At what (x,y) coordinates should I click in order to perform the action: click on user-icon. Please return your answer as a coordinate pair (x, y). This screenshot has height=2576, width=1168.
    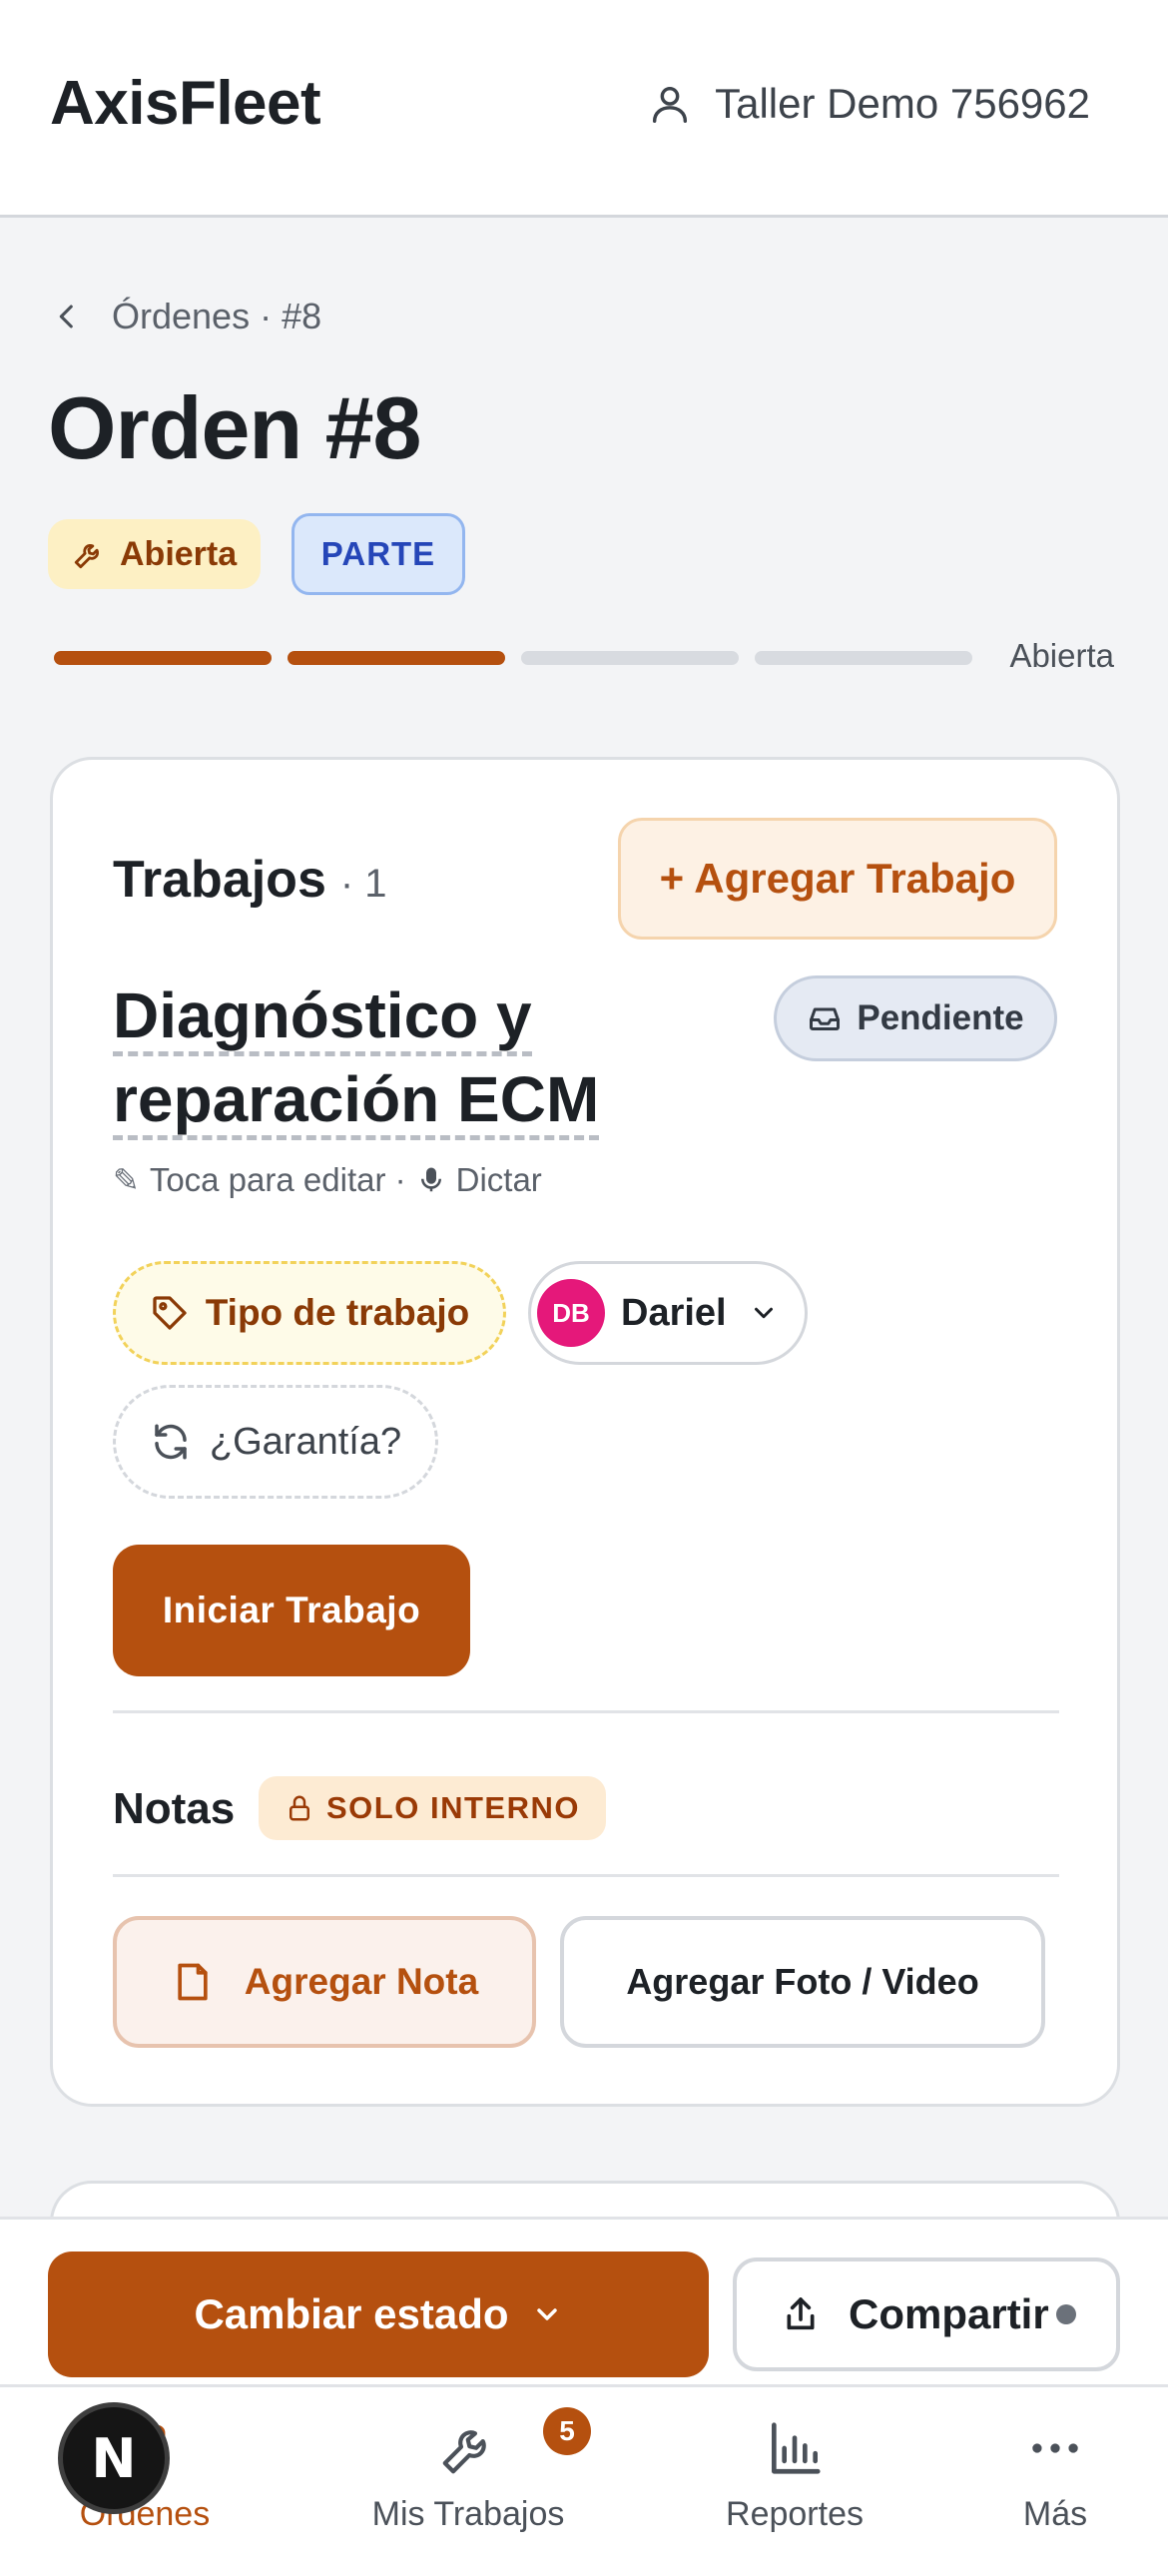
    Looking at the image, I should click on (670, 104).